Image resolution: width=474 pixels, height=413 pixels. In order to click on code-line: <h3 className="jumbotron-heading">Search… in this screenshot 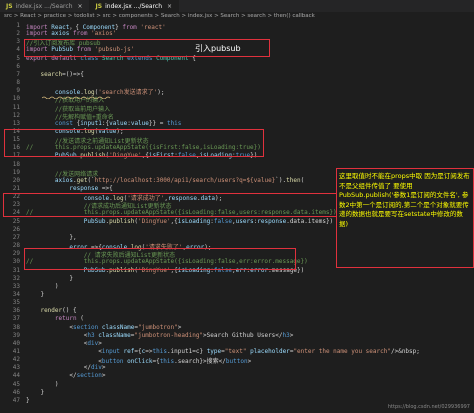, I will do `click(160, 335)`.